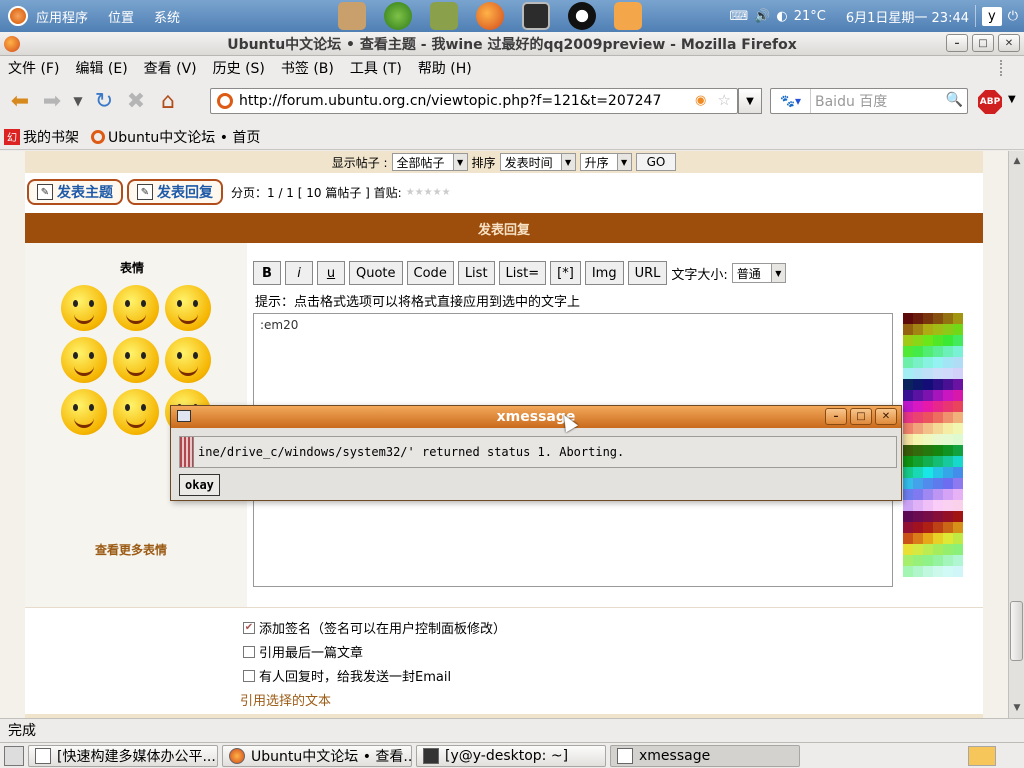 This screenshot has width=1024, height=768. I want to click on color-palette, so click(933, 451).